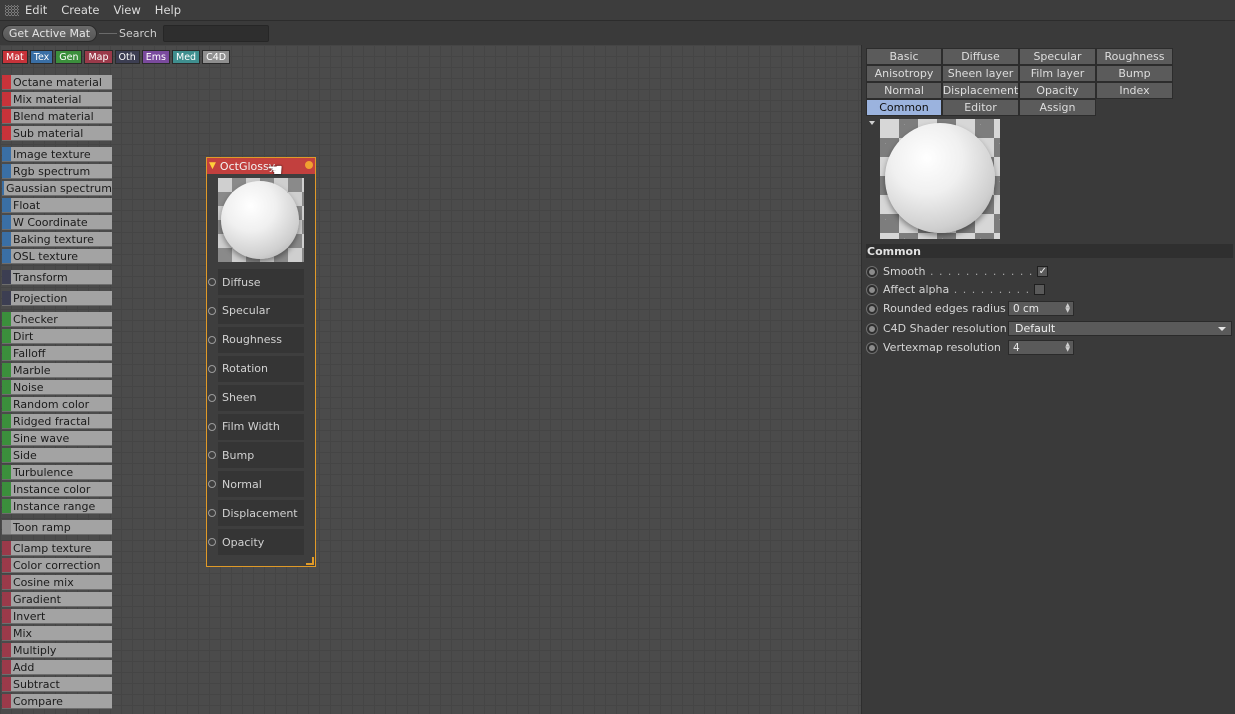 The height and width of the screenshot is (714, 1235). I want to click on category-tab-ems: Ems, so click(155, 57).